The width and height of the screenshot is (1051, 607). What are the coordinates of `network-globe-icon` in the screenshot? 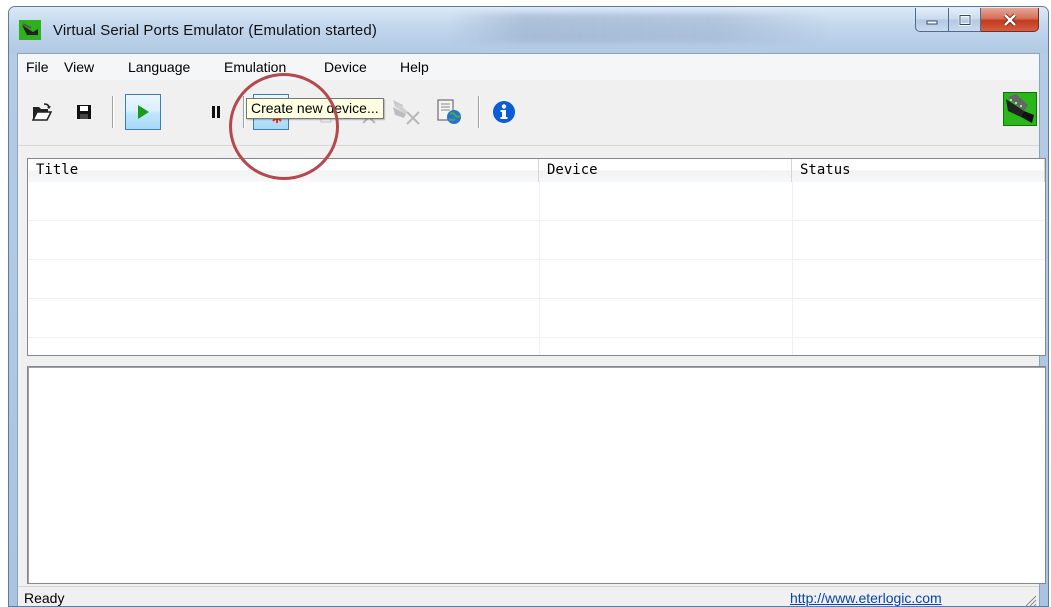 It's located at (449, 111).